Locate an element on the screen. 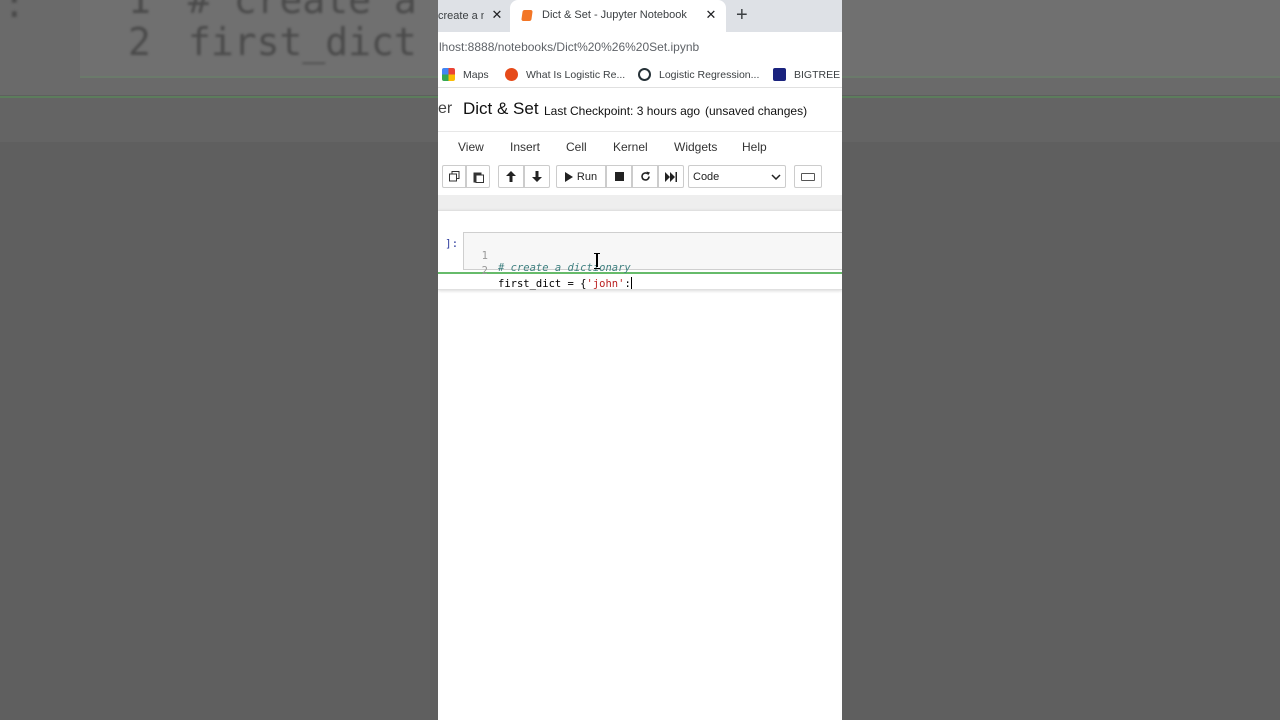 This screenshot has width=1280, height=720. code-line: 1 # create a dictionary is located at coordinates (547, 256).